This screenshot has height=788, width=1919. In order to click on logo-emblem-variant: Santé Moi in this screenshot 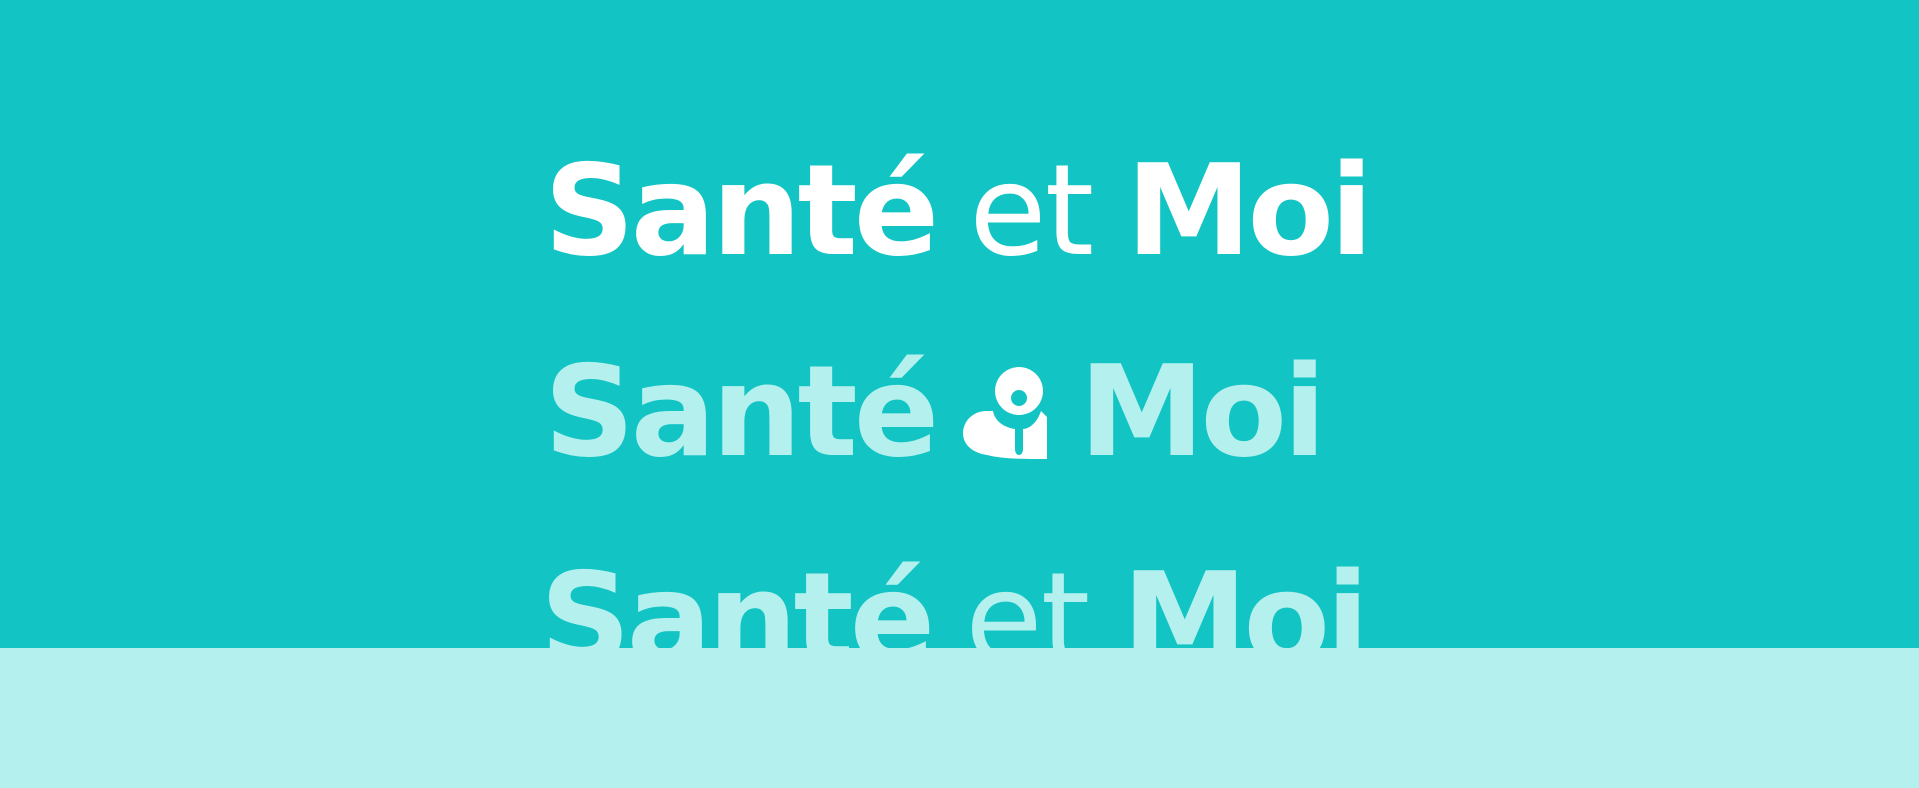, I will do `click(935, 412)`.